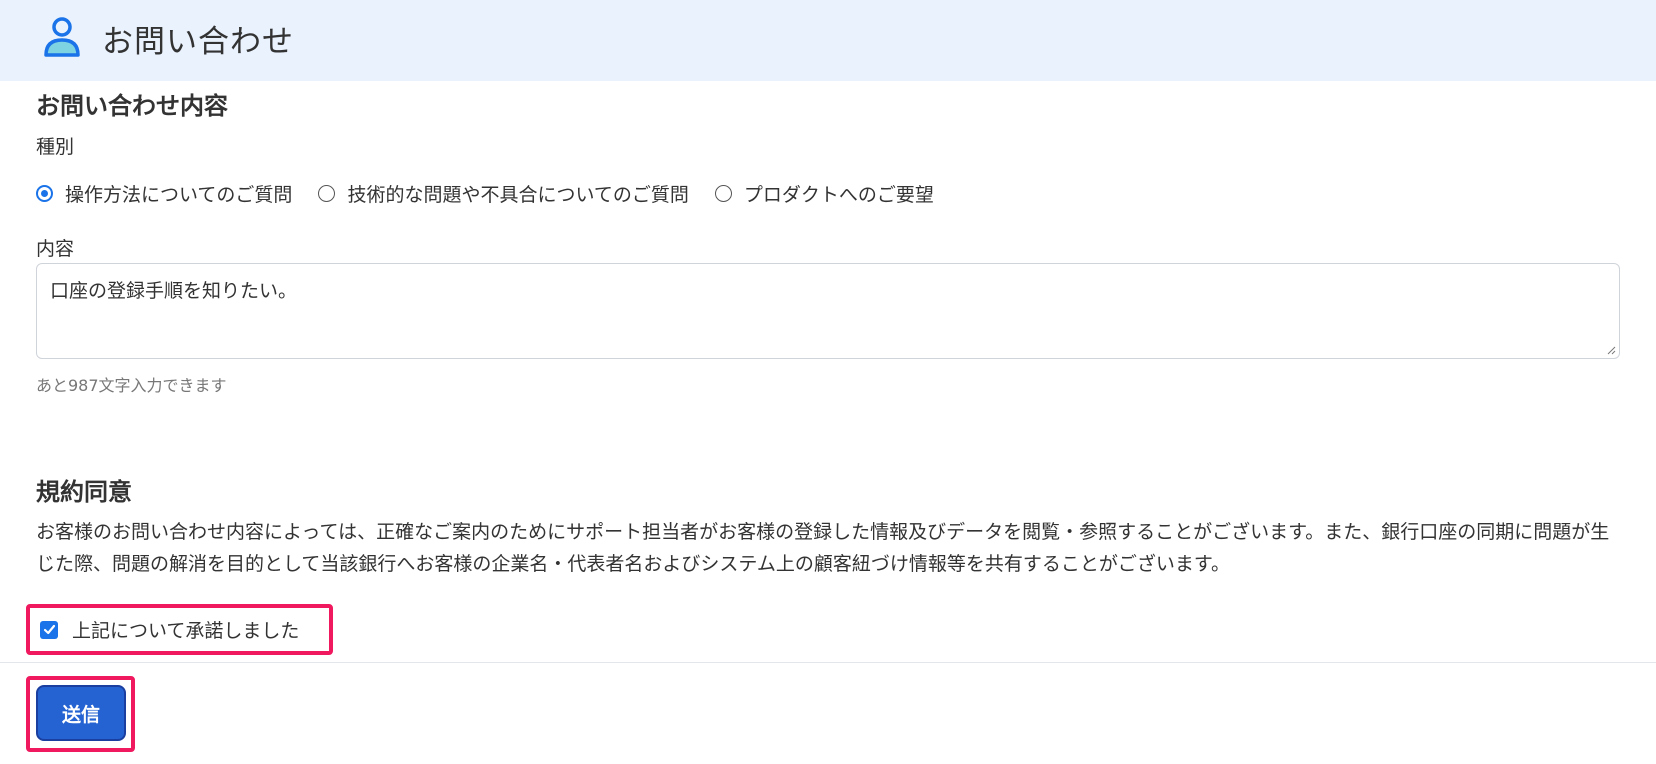 Image resolution: width=1656 pixels, height=764 pixels. What do you see at coordinates (55, 147) in the screenshot?
I see `type-label: 種別` at bounding box center [55, 147].